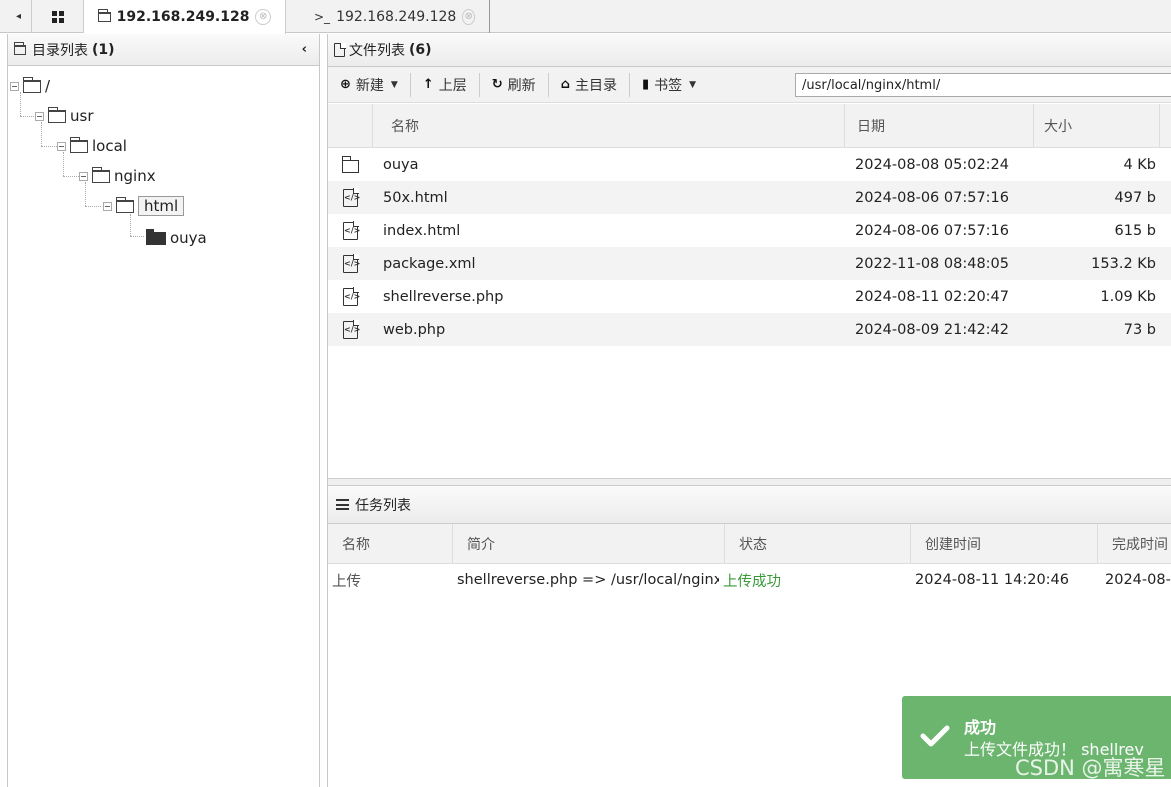 The height and width of the screenshot is (787, 1171). What do you see at coordinates (818, 543) in the screenshot?
I see `column-task-status-header: 状态` at bounding box center [818, 543].